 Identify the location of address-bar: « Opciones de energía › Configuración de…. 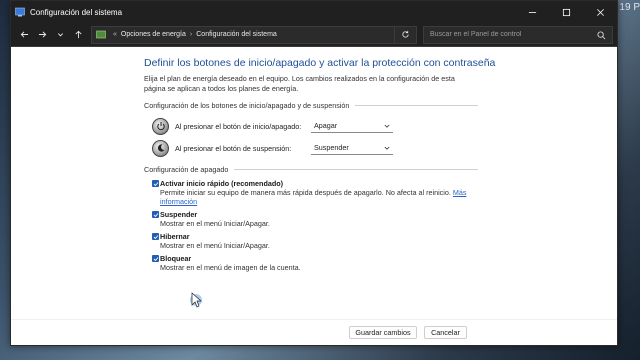
(314, 35).